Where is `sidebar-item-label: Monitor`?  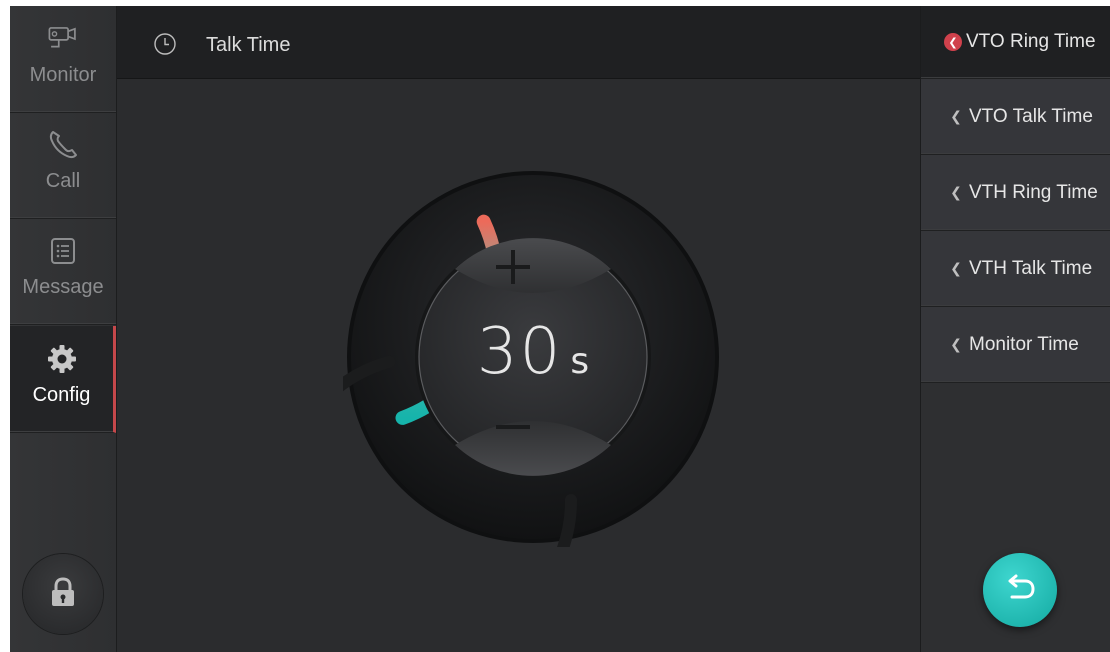 sidebar-item-label: Monitor is located at coordinates (63, 75).